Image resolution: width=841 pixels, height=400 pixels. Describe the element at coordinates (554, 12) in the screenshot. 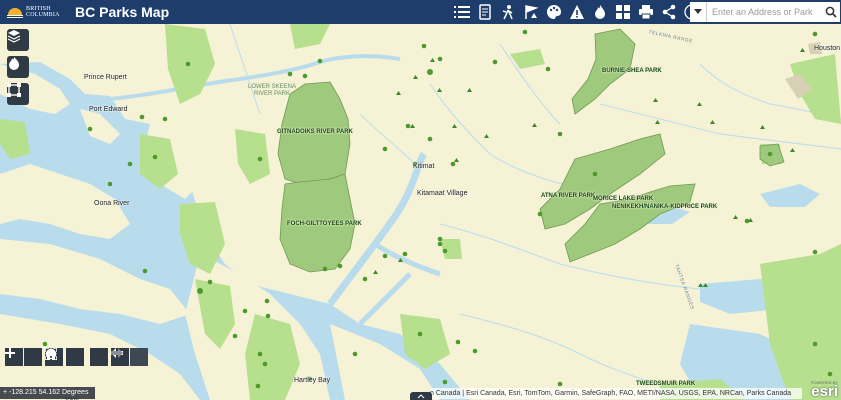

I see `palette-icon` at that location.